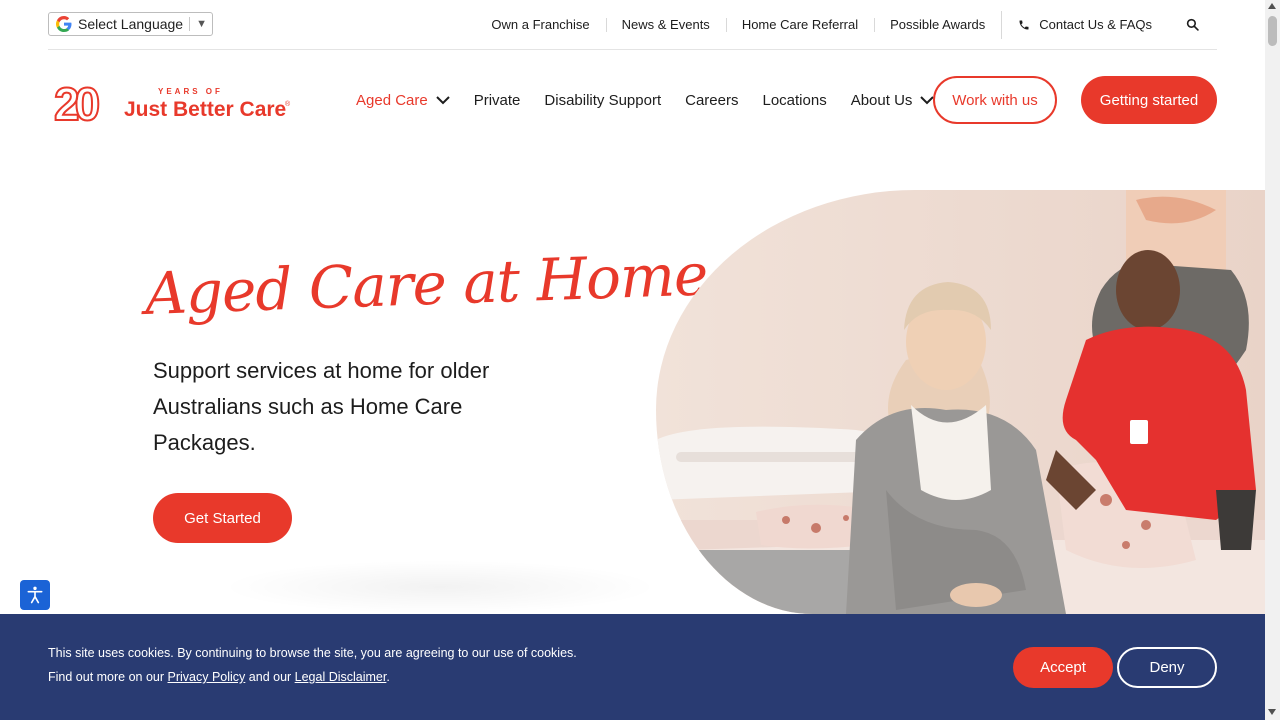  I want to click on link-possible-awards: Possible Awards, so click(937, 24).